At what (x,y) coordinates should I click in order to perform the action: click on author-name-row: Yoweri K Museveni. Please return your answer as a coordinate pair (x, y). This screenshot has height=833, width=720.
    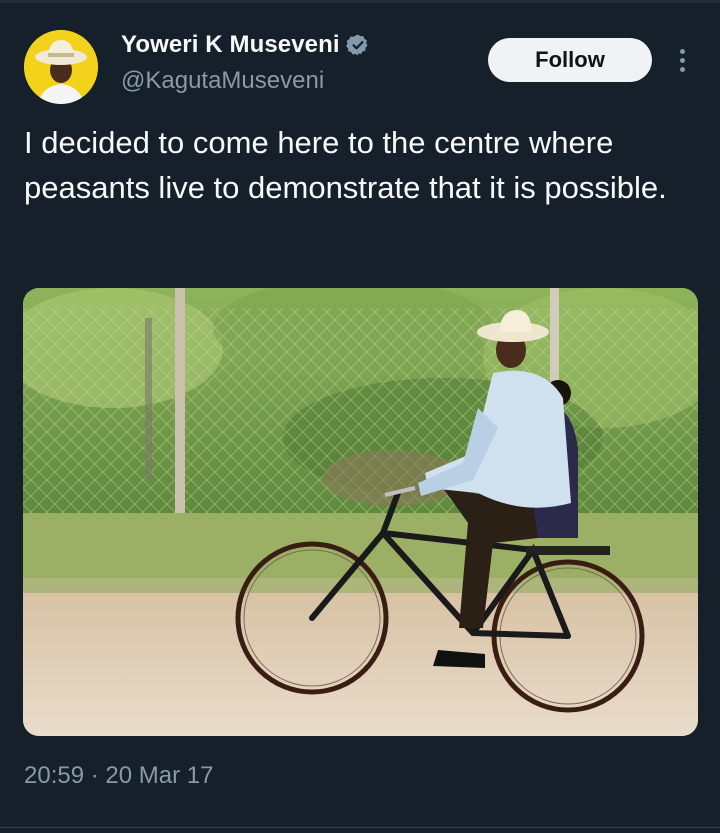
    Looking at the image, I should click on (245, 45).